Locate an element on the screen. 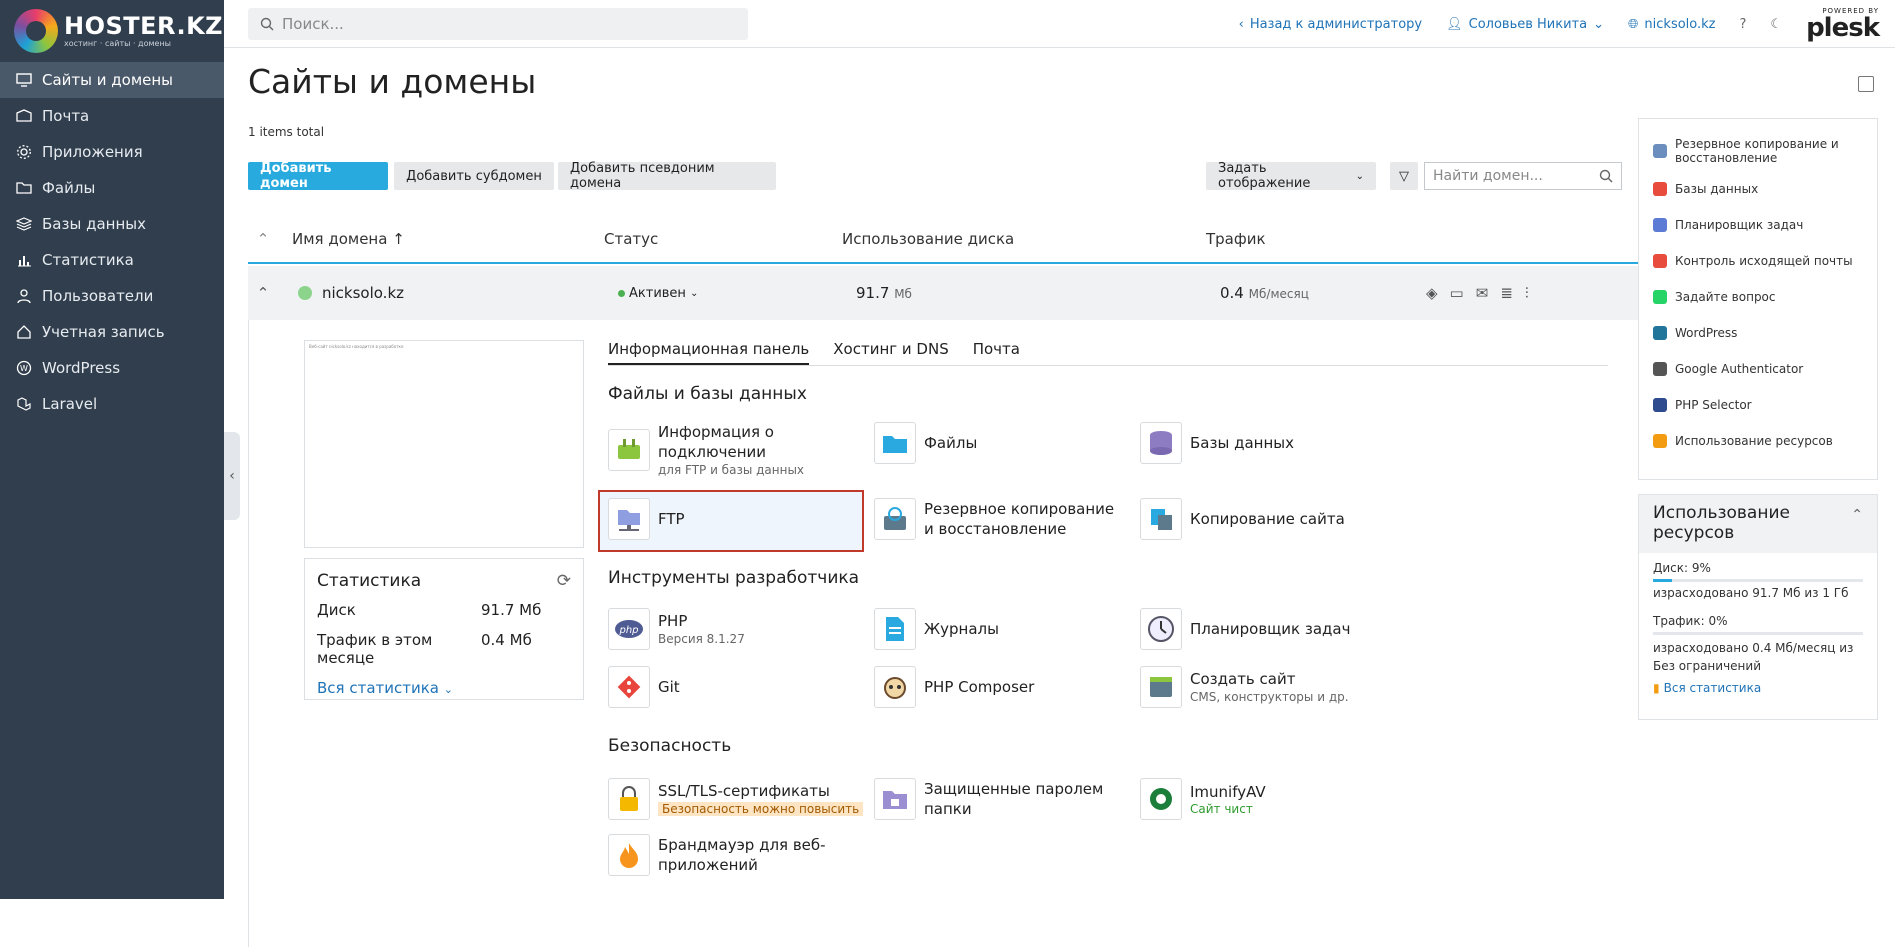  domain-link: 🌐︎nicksolo.kz is located at coordinates (1671, 24).